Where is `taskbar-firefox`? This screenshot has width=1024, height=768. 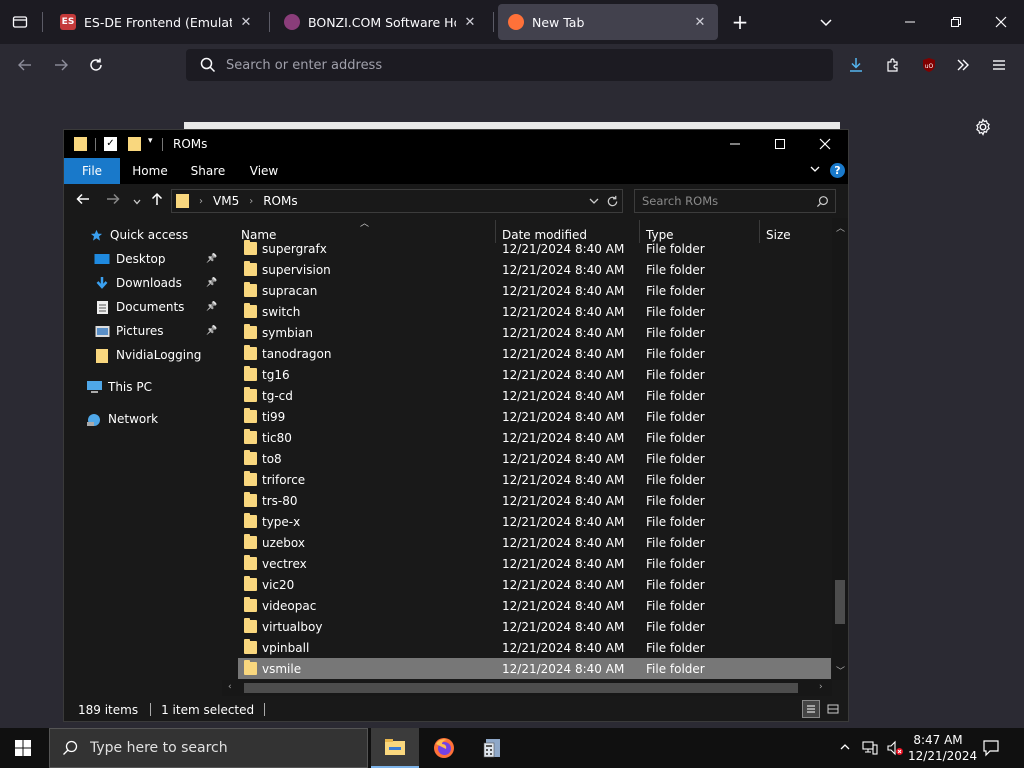
taskbar-firefox is located at coordinates (444, 748).